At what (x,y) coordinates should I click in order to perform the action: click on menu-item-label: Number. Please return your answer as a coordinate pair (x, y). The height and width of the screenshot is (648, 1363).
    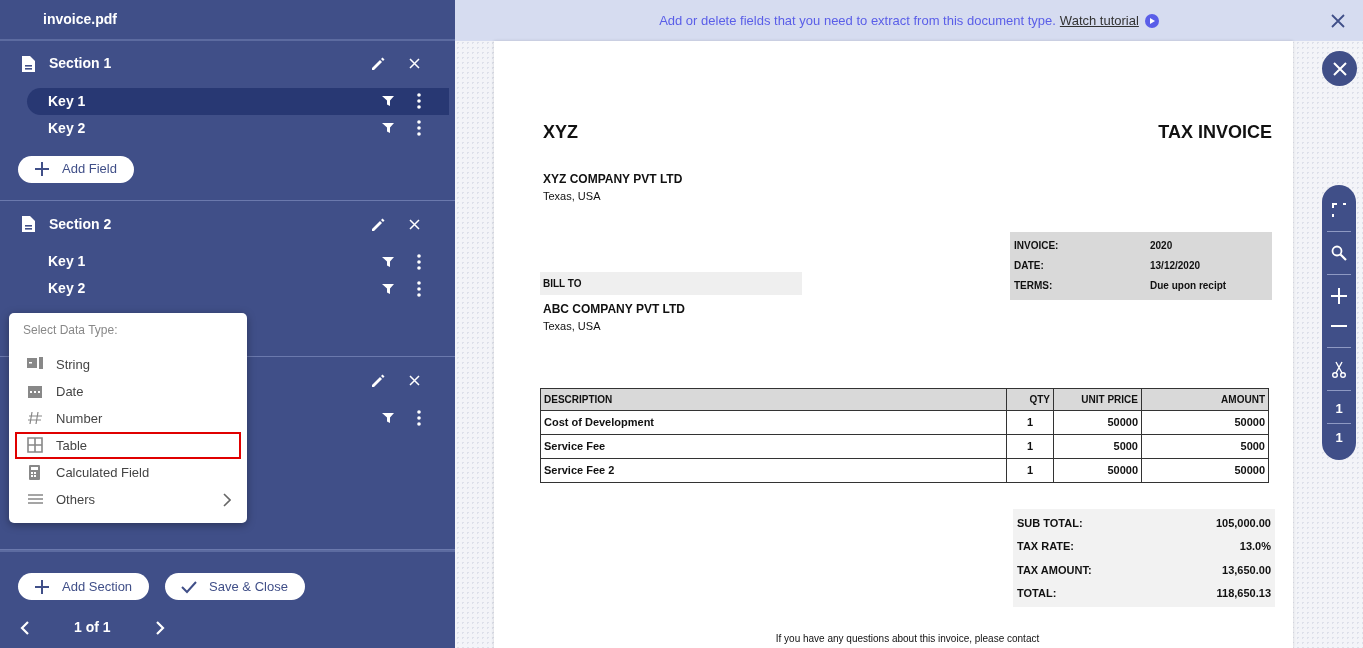
    Looking at the image, I should click on (79, 418).